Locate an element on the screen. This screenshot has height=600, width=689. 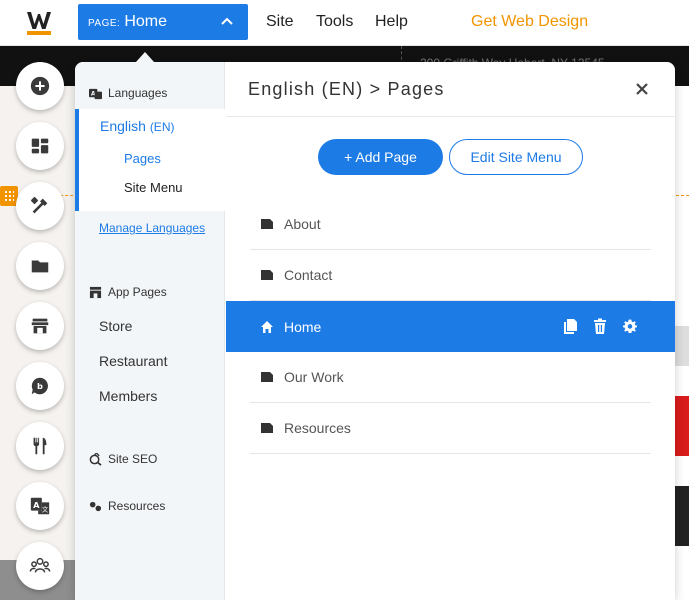
add-icon is located at coordinates (40, 86).